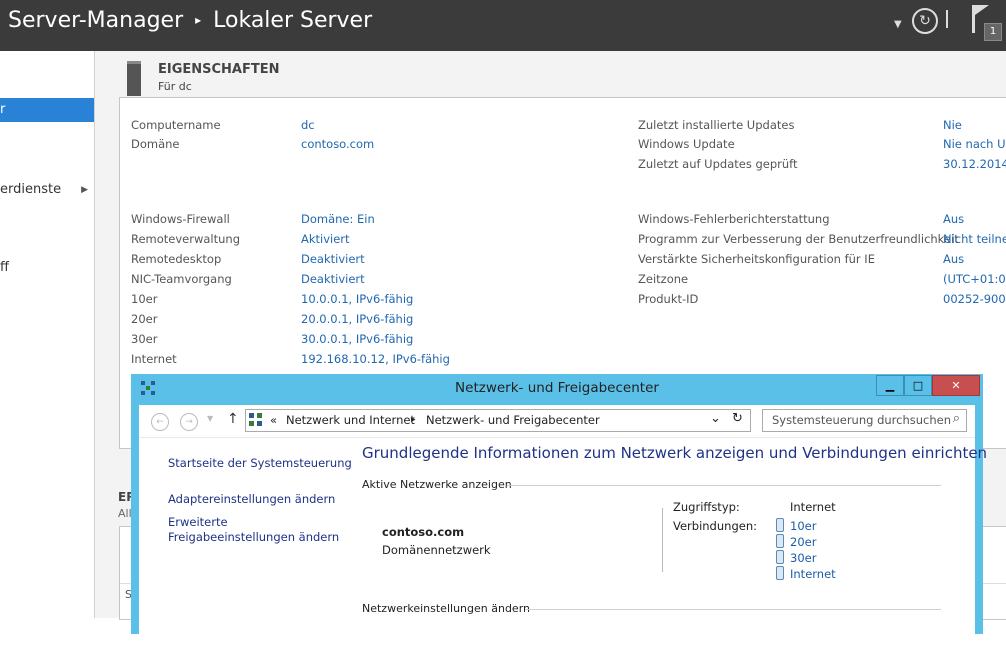 The width and height of the screenshot is (1006, 645). Describe the element at coordinates (144, 299) in the screenshot. I see `property-label: 10er` at that location.